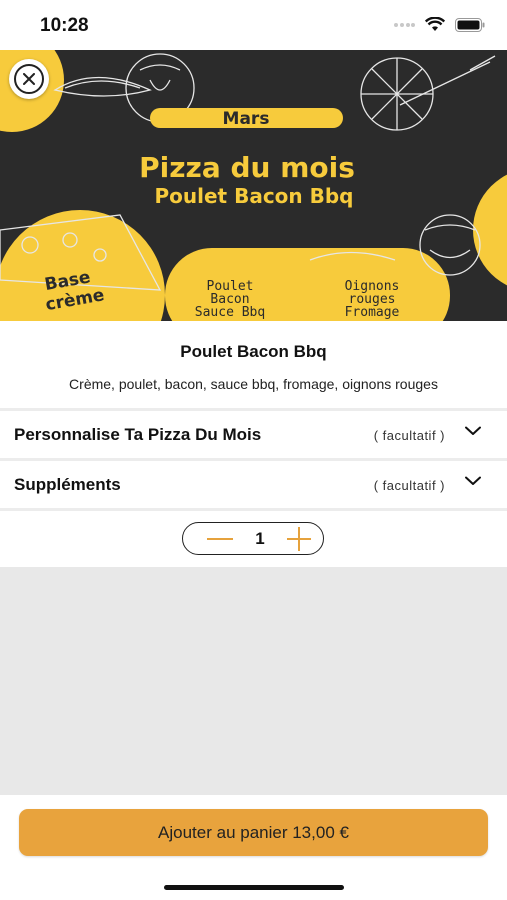 This screenshot has width=507, height=900. Describe the element at coordinates (253, 485) in the screenshot. I see `option-supplements: Suppléments ( facultatif )` at that location.